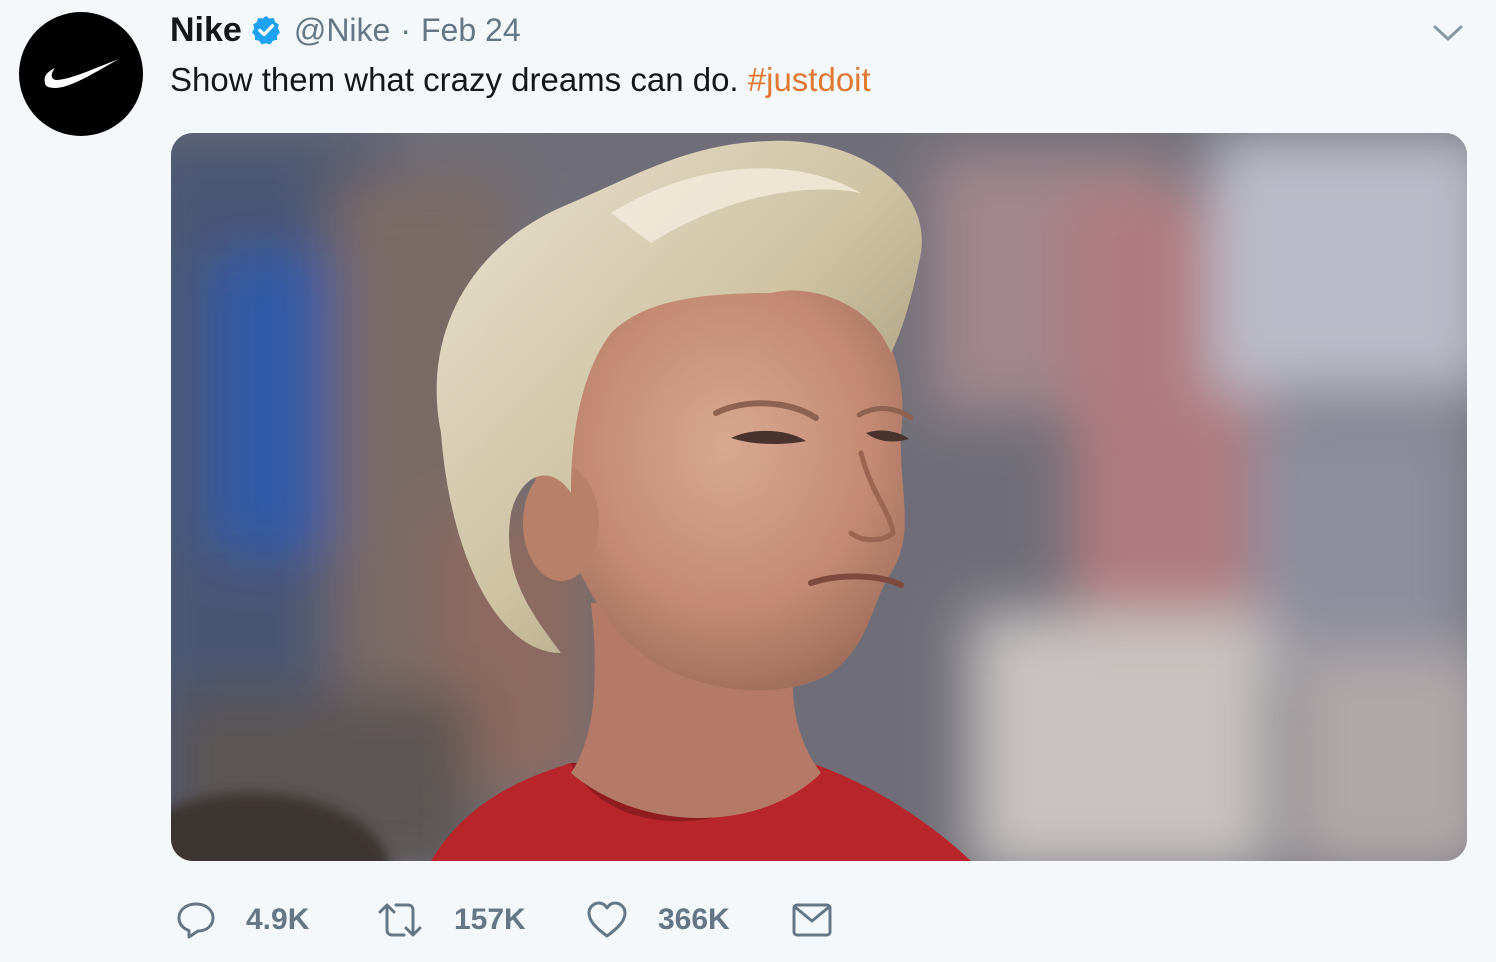 The width and height of the screenshot is (1496, 962). I want to click on tweet-body: Show them what crazy dreams can do., so click(459, 79).